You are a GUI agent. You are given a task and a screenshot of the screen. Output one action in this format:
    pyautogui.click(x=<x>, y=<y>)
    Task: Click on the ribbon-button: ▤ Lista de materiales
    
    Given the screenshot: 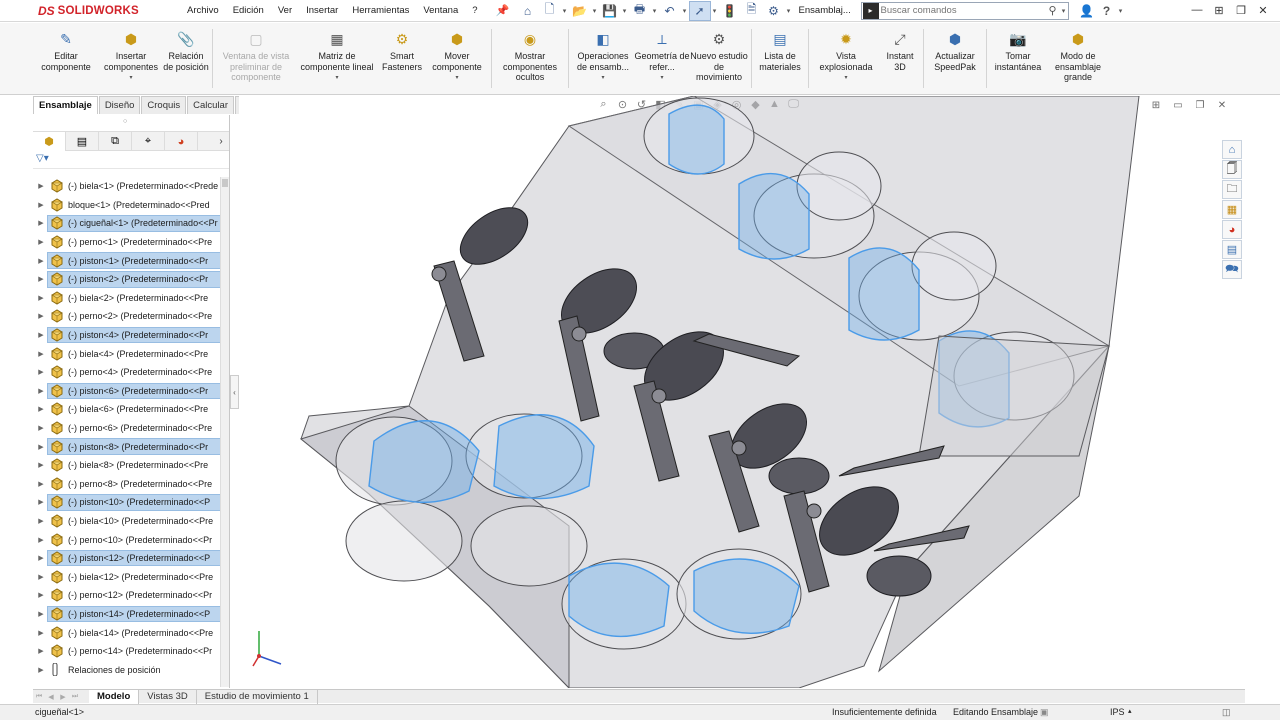 What is the action you would take?
    pyautogui.click(x=780, y=58)
    